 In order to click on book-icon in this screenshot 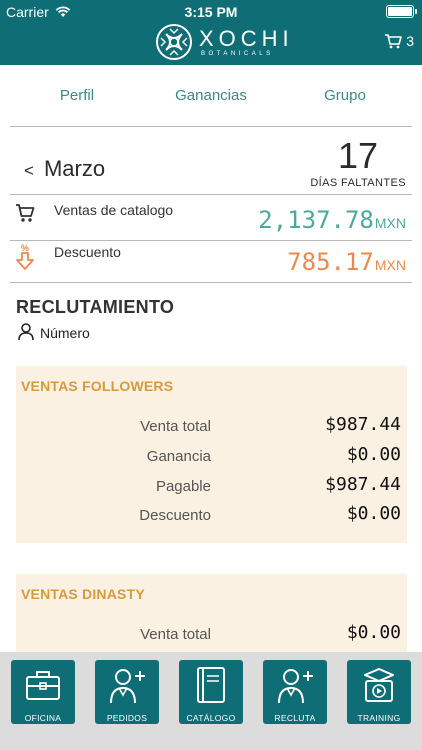, I will do `click(211, 685)`.